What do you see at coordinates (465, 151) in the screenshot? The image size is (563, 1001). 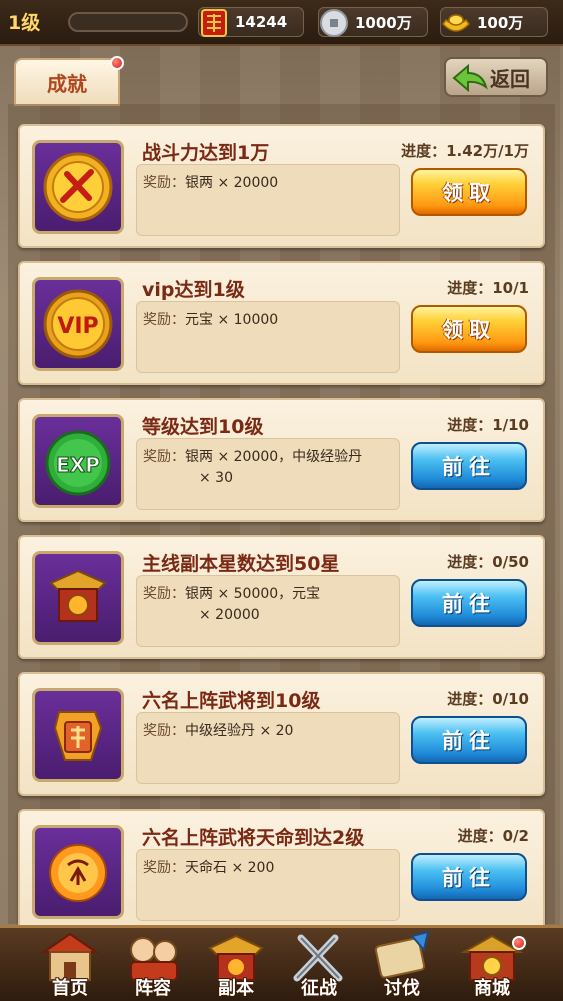 I see `achievement-progress: 进度：1.42万/1万` at bounding box center [465, 151].